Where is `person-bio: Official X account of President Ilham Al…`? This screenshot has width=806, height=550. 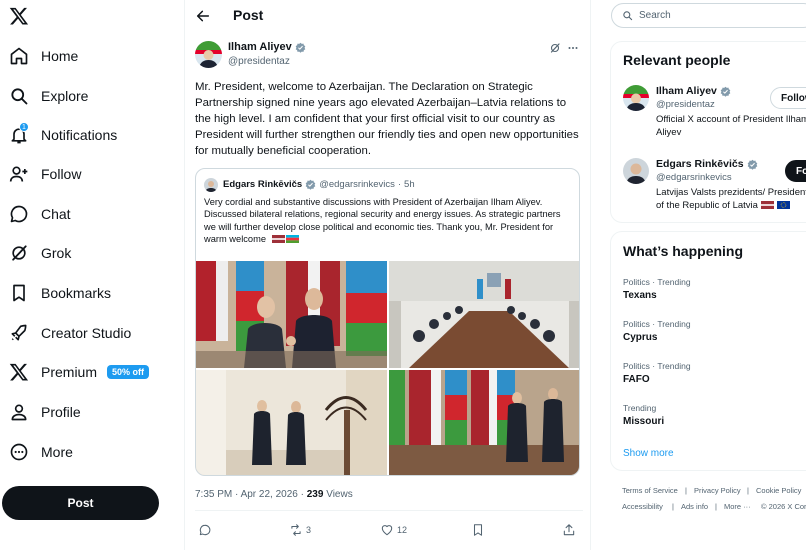 person-bio: Official X account of President Ilham Al… is located at coordinates (731, 126).